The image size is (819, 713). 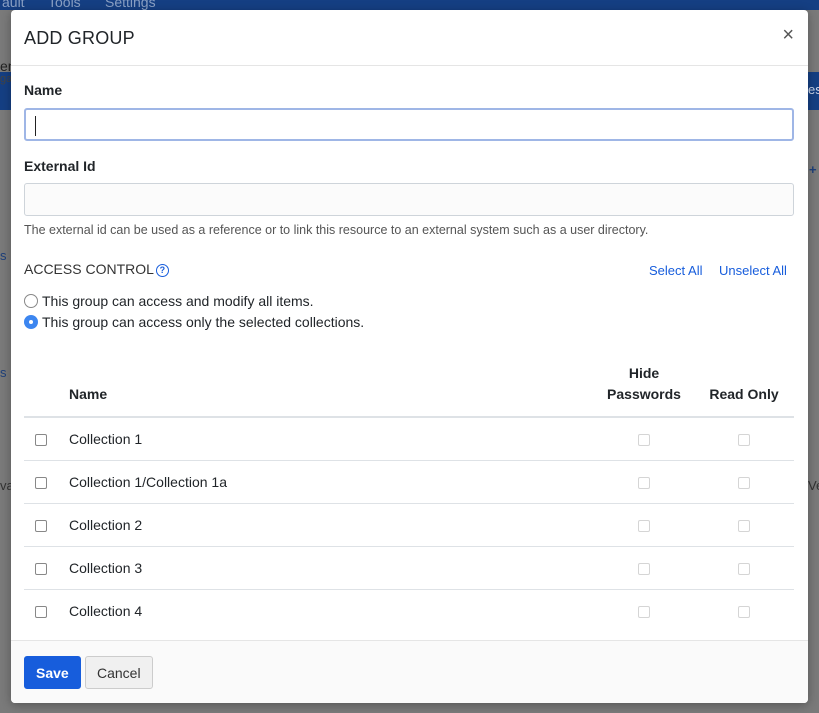 What do you see at coordinates (106, 568) in the screenshot?
I see `collection-name: Collection 3` at bounding box center [106, 568].